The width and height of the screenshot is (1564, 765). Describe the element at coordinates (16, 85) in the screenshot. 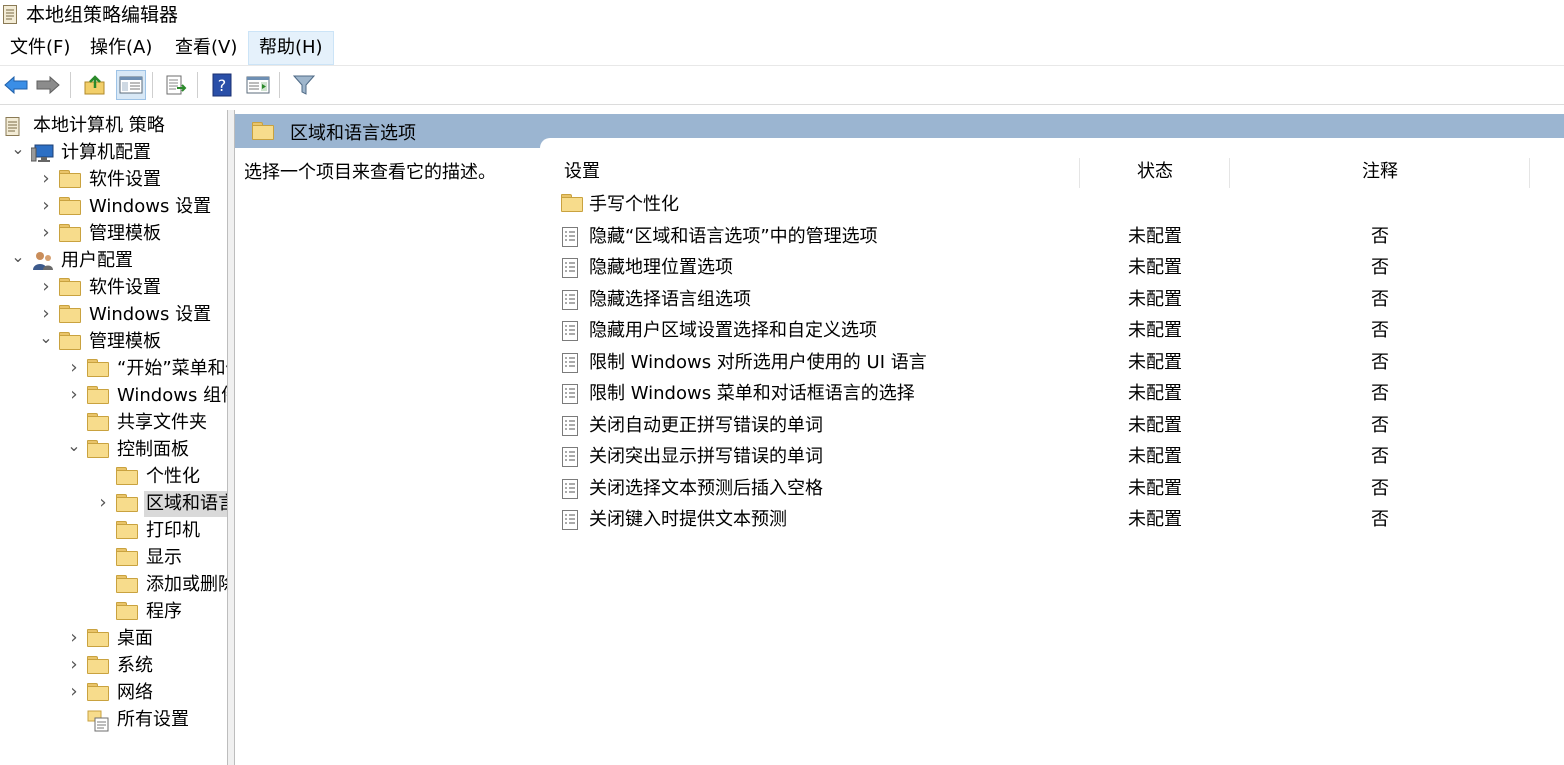

I see `back-arrow-icon` at that location.